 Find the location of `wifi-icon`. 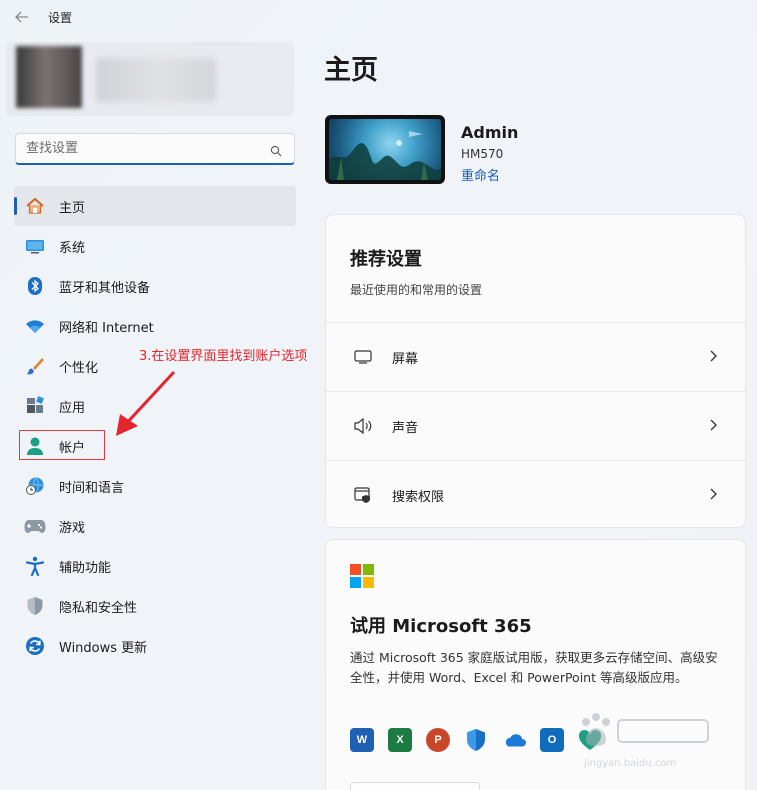

wifi-icon is located at coordinates (35, 326).